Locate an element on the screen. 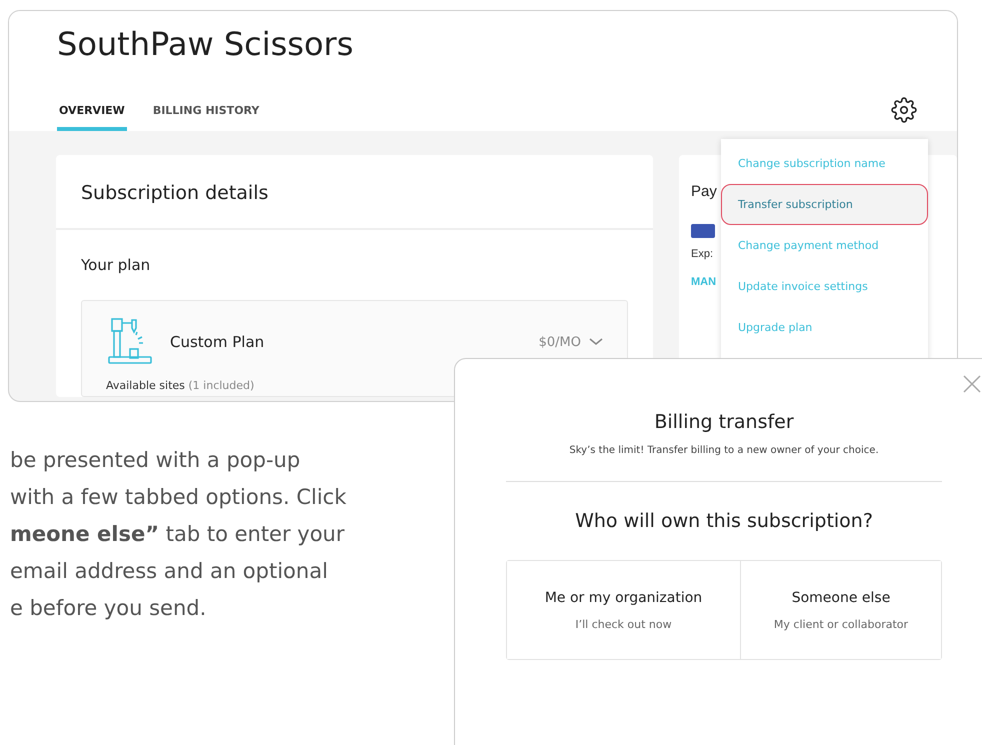  owner-option: Someone else My client or collaborator is located at coordinates (840, 610).